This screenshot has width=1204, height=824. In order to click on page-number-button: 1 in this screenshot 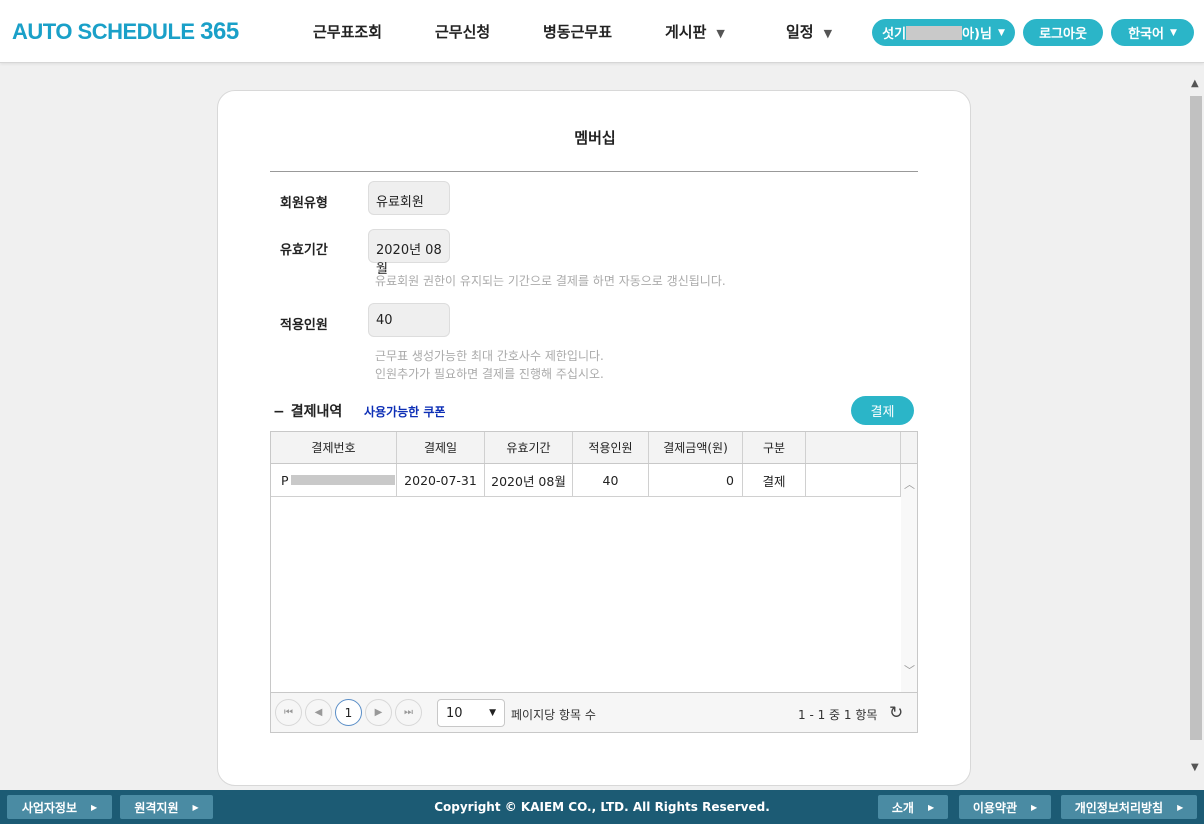, I will do `click(348, 712)`.